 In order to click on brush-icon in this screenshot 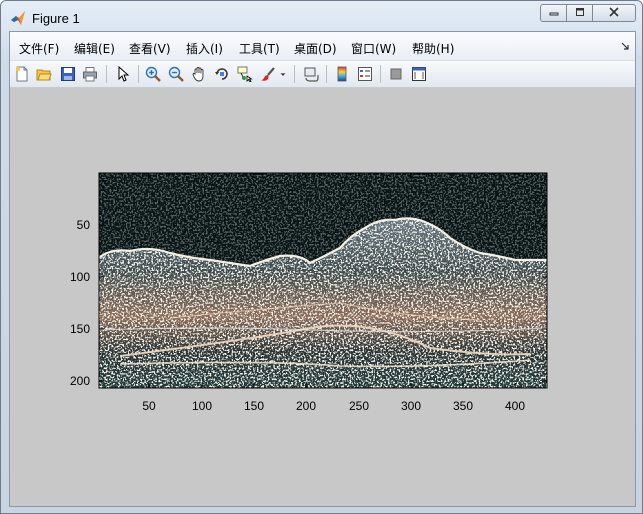, I will do `click(268, 74)`.